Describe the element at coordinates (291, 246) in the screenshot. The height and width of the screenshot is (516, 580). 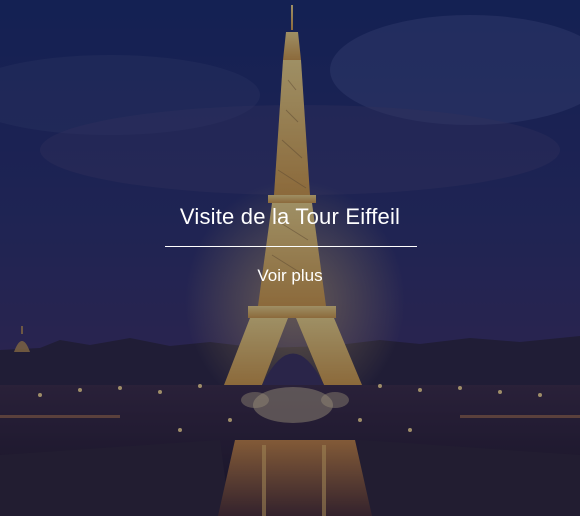
I see `title-divider` at that location.